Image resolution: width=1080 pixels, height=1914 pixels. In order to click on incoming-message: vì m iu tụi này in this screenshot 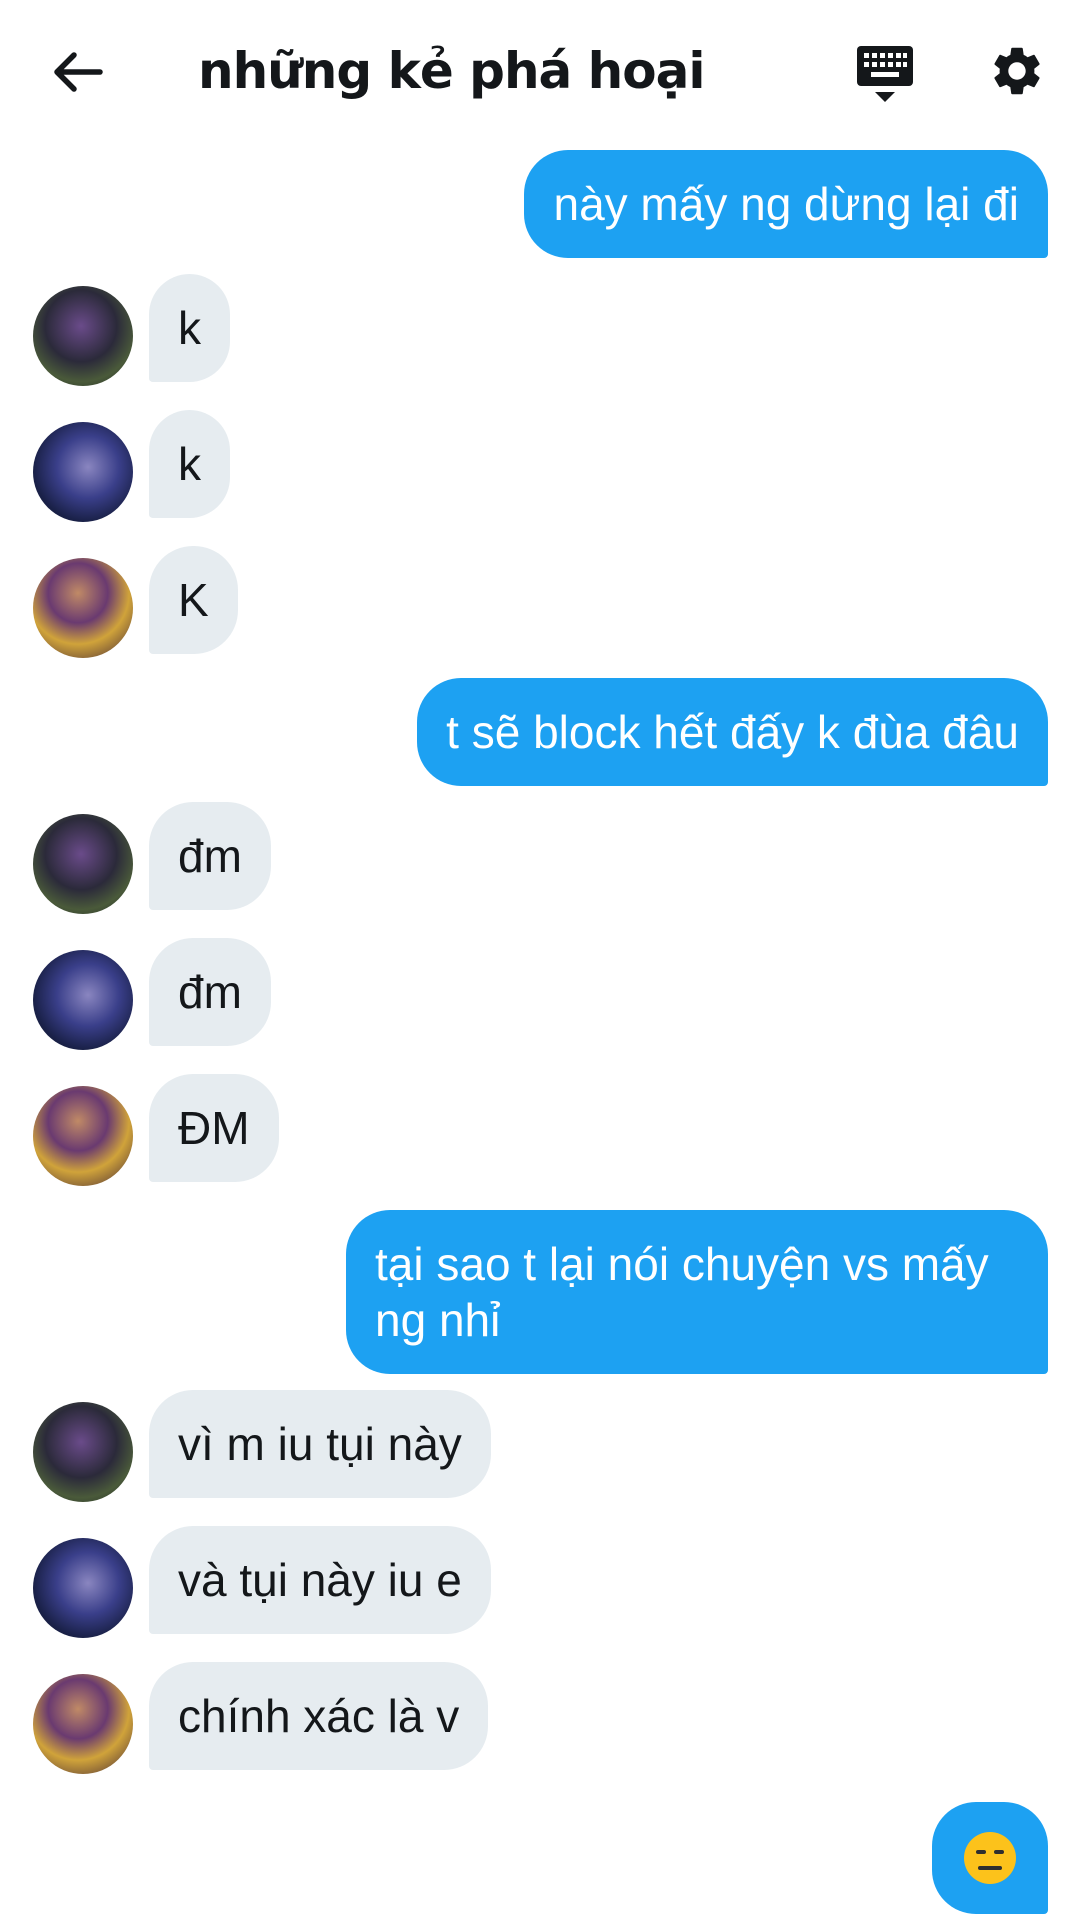, I will do `click(320, 1444)`.